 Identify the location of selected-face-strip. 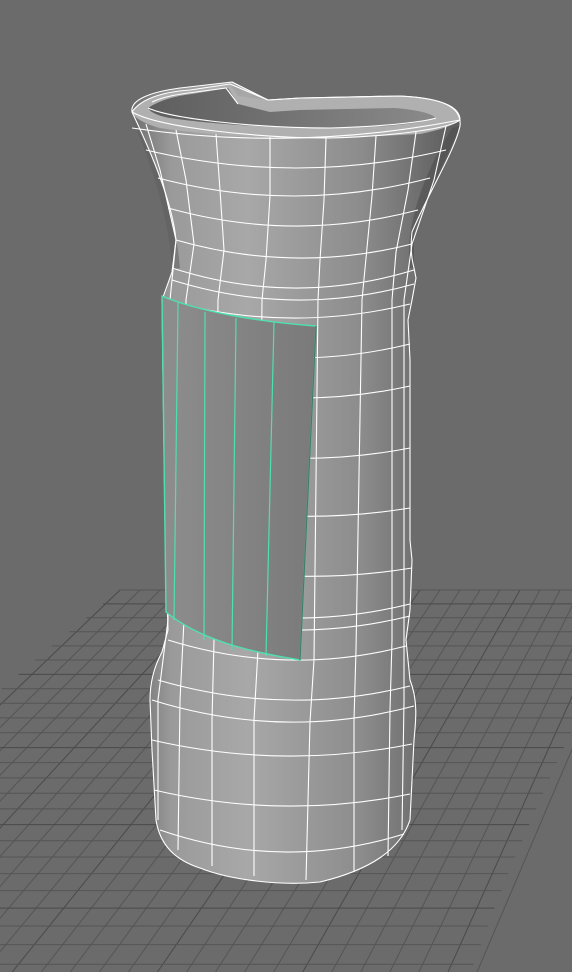
(239, 478).